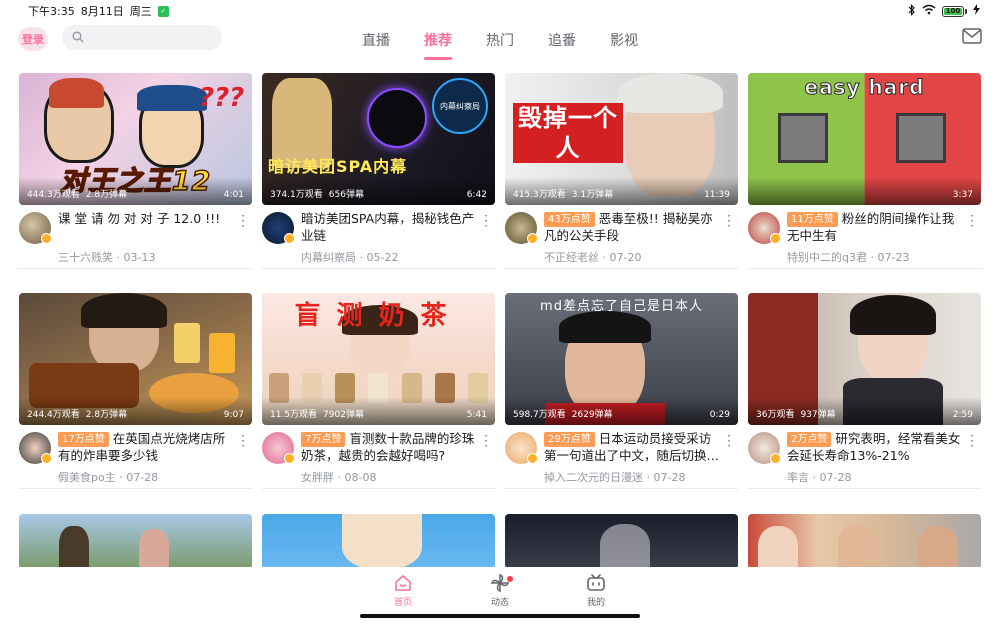 This screenshot has width=1000, height=625. What do you see at coordinates (53, 195) in the screenshot?
I see `view-count: 444.3万观看` at bounding box center [53, 195].